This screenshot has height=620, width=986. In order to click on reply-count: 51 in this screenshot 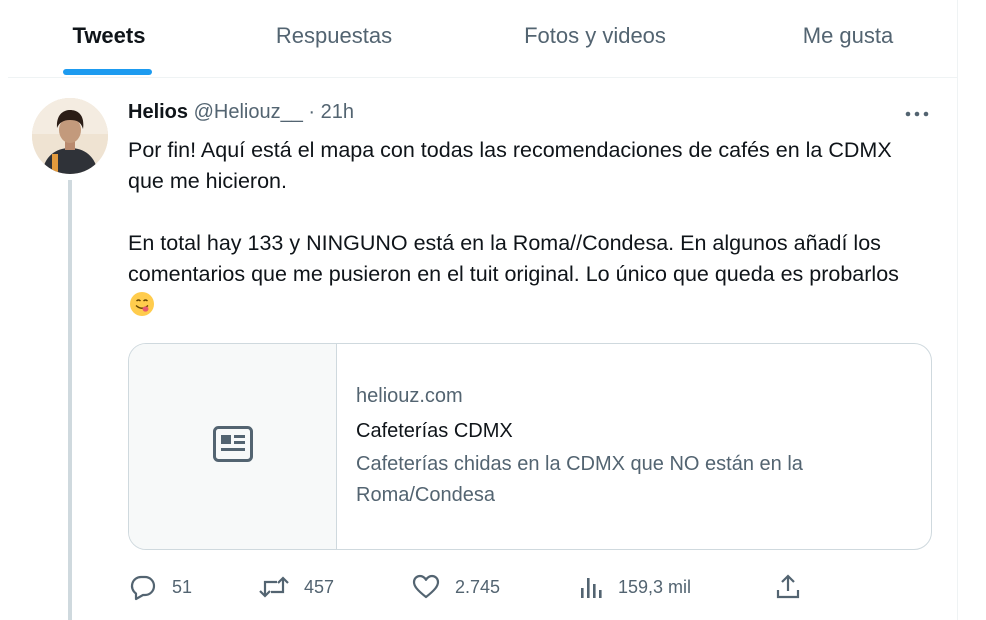, I will do `click(182, 586)`.